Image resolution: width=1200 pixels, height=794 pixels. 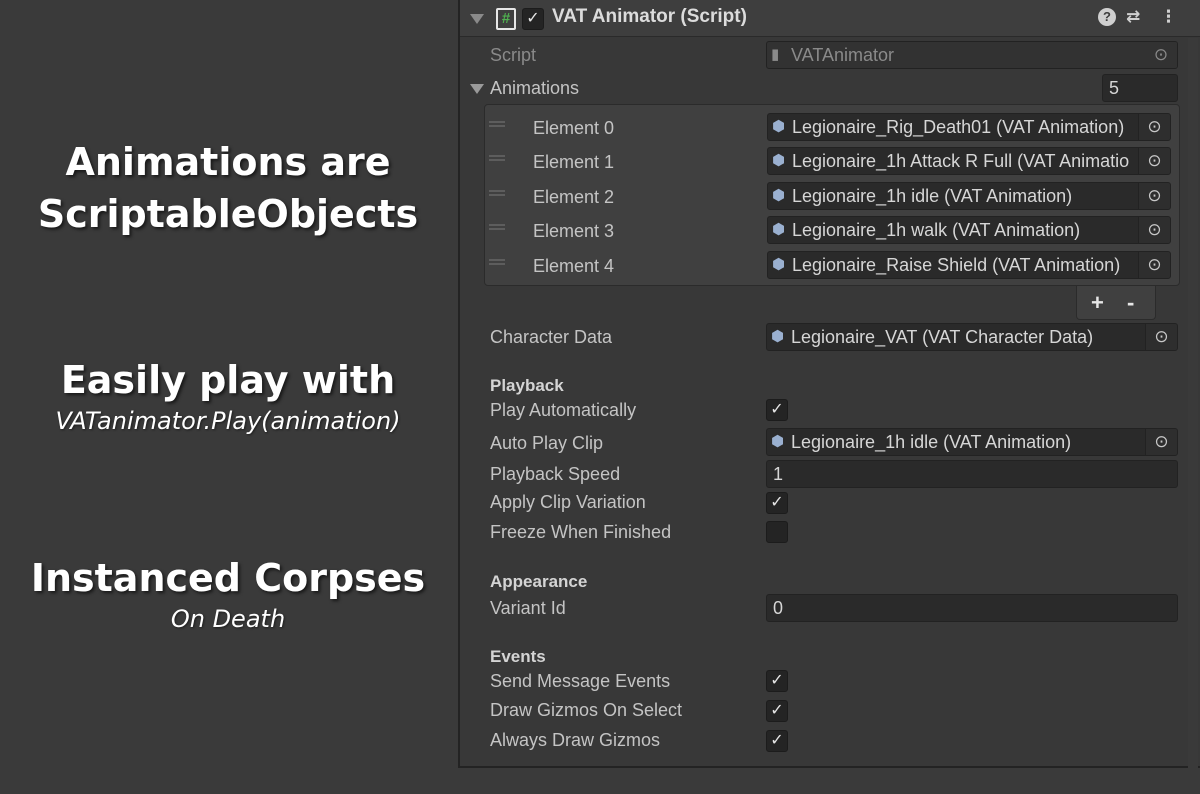 I want to click on element-4-label: Element 4, so click(x=574, y=266).